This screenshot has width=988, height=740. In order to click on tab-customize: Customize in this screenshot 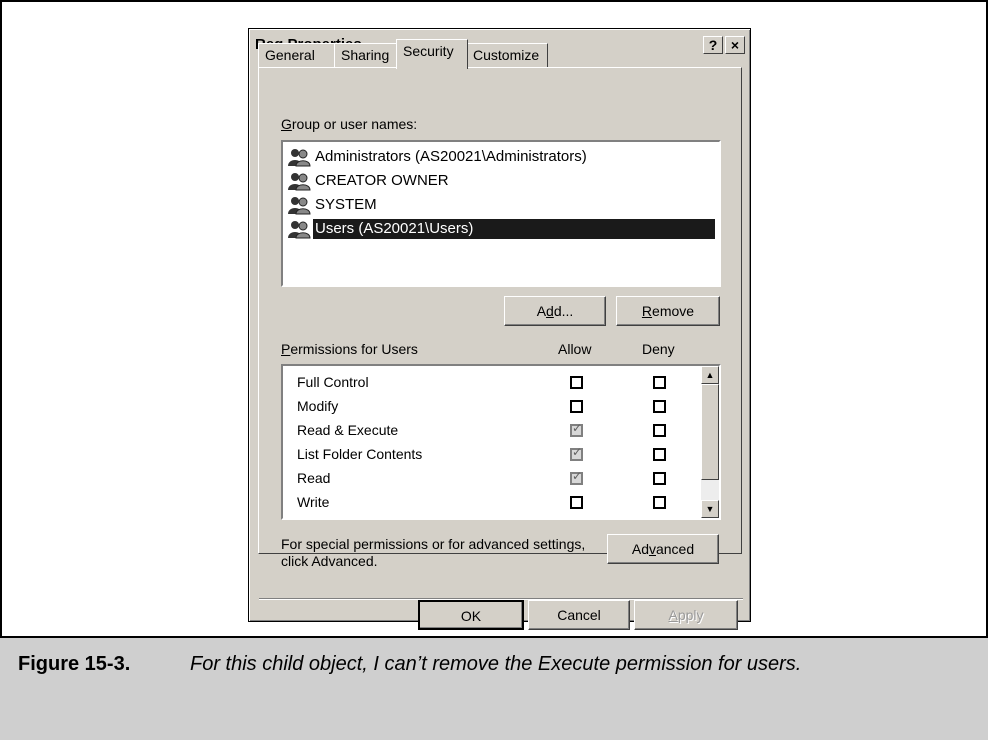, I will do `click(507, 55)`.